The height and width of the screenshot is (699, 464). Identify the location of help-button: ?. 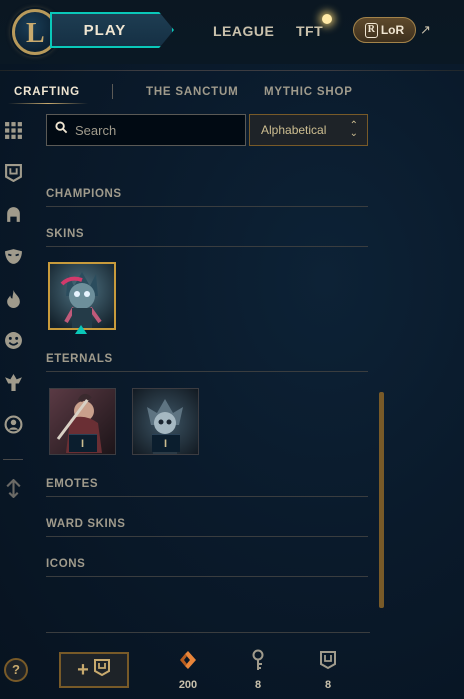
(16, 670).